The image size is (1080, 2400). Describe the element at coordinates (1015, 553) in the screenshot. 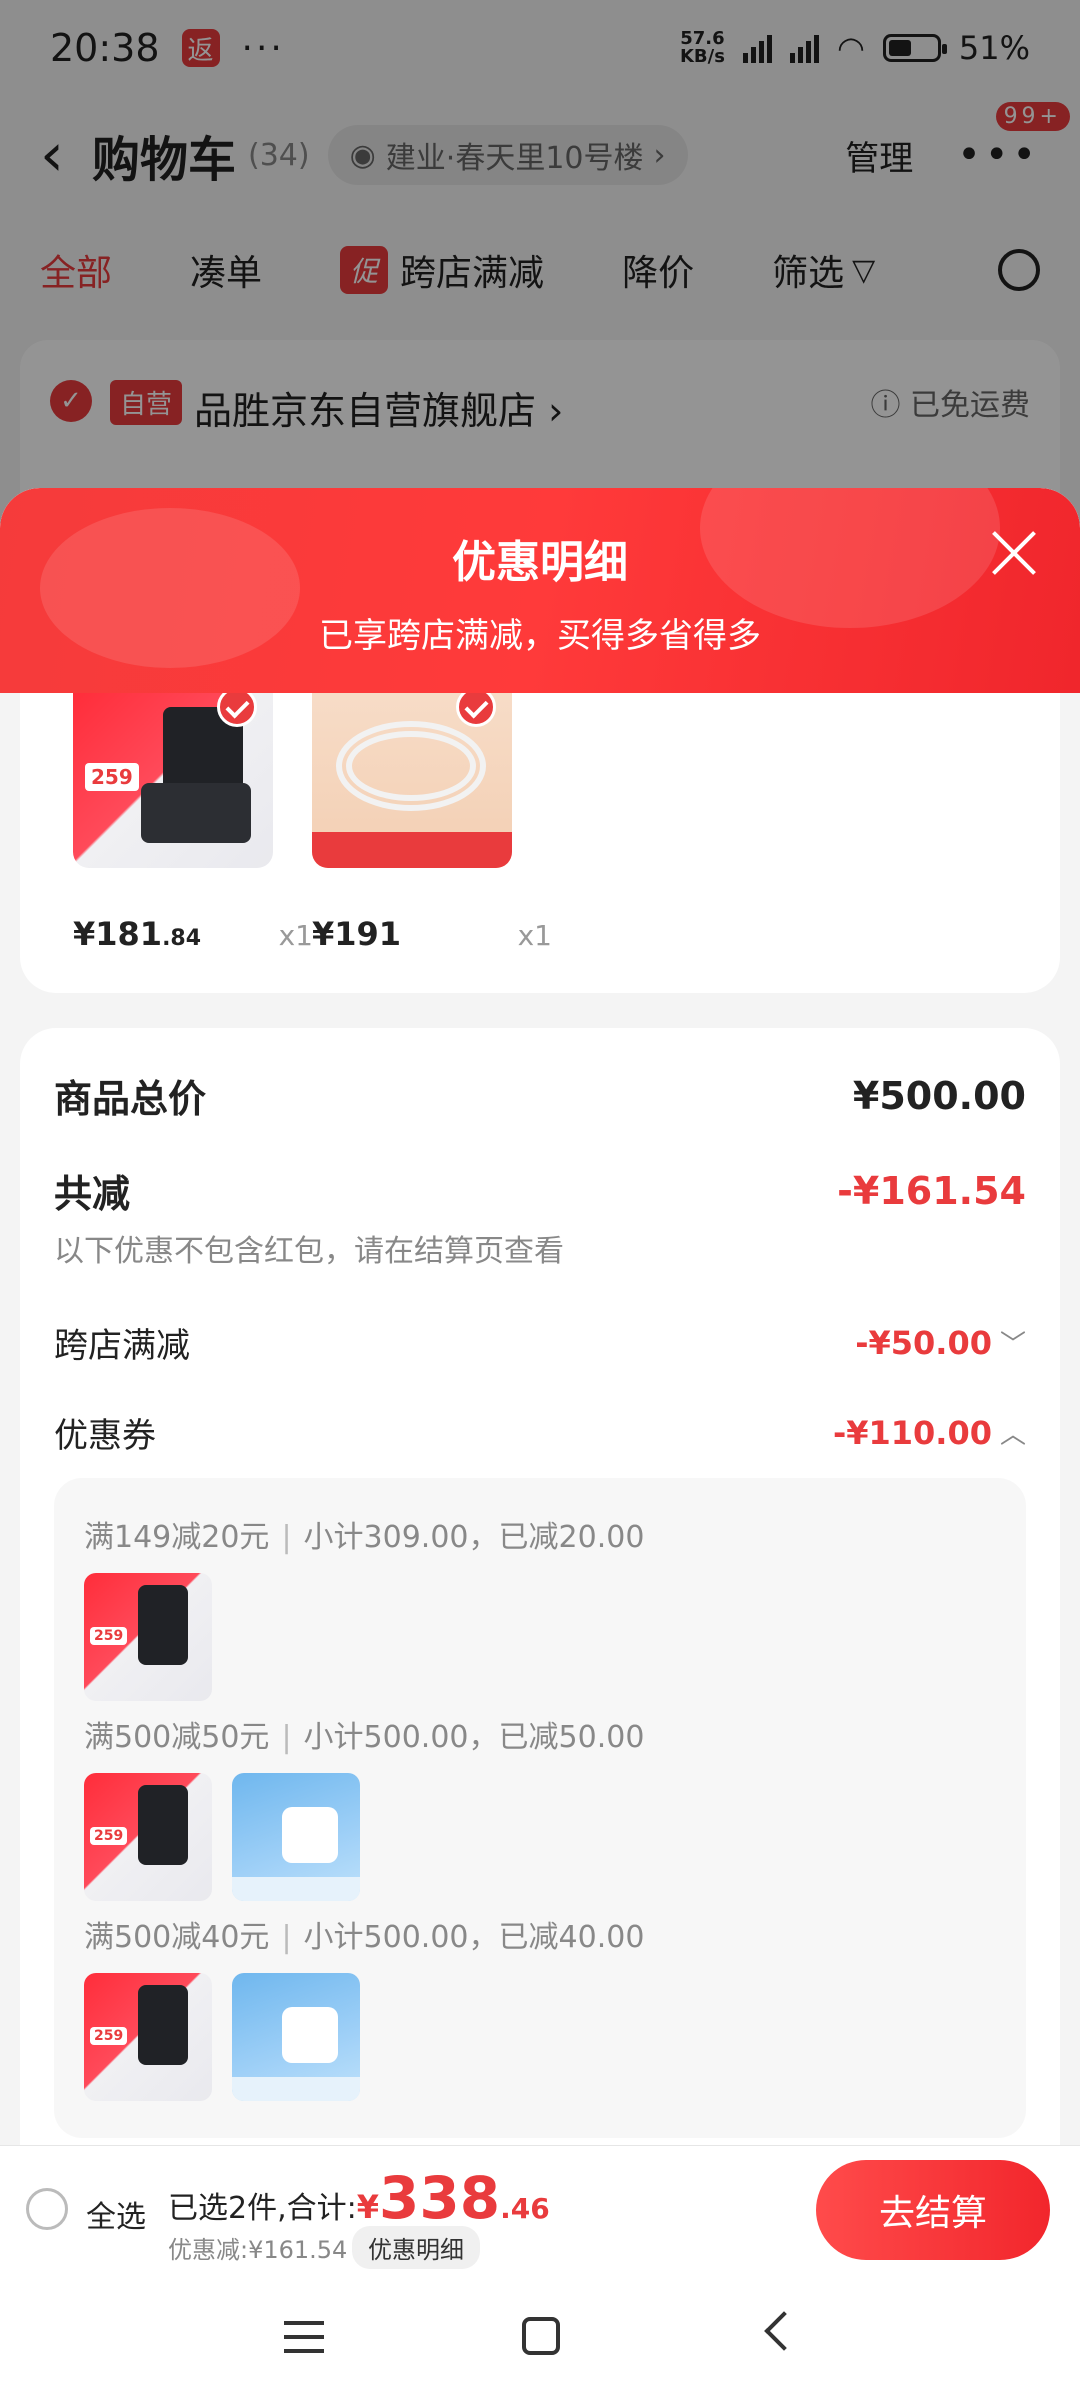

I see `close-icon` at that location.